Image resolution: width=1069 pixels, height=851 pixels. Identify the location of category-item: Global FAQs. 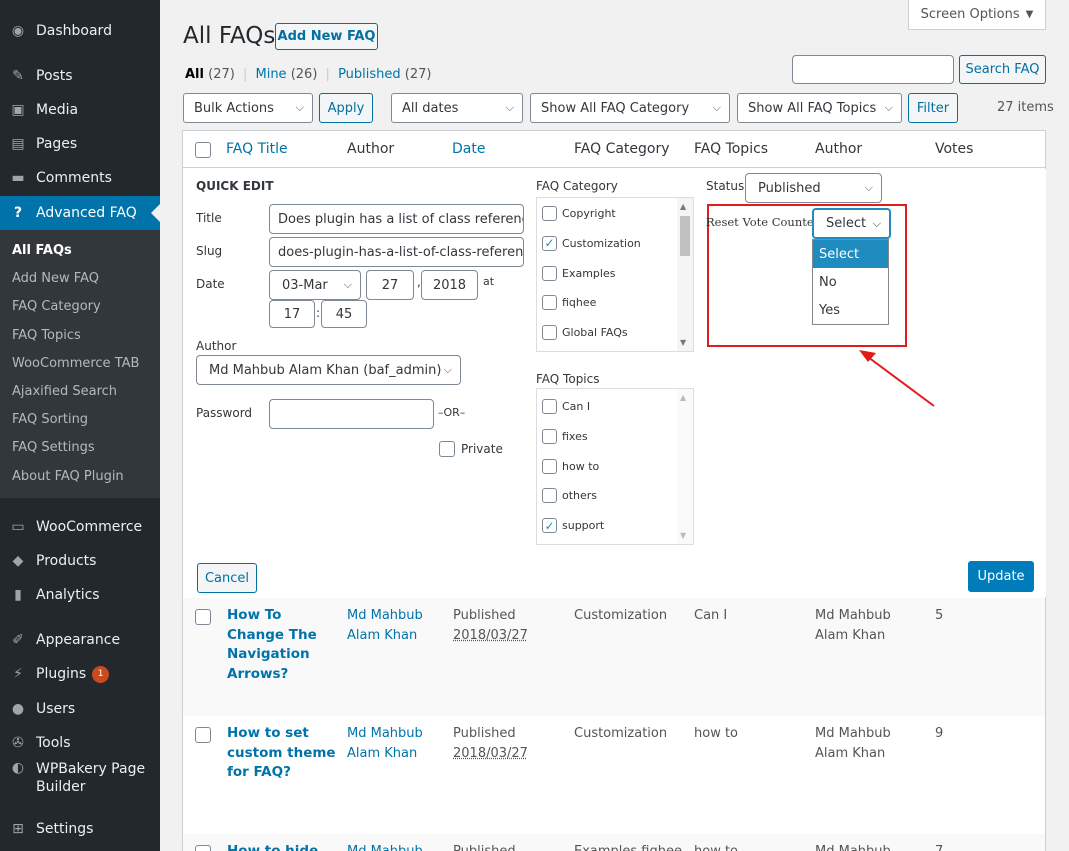
(585, 333).